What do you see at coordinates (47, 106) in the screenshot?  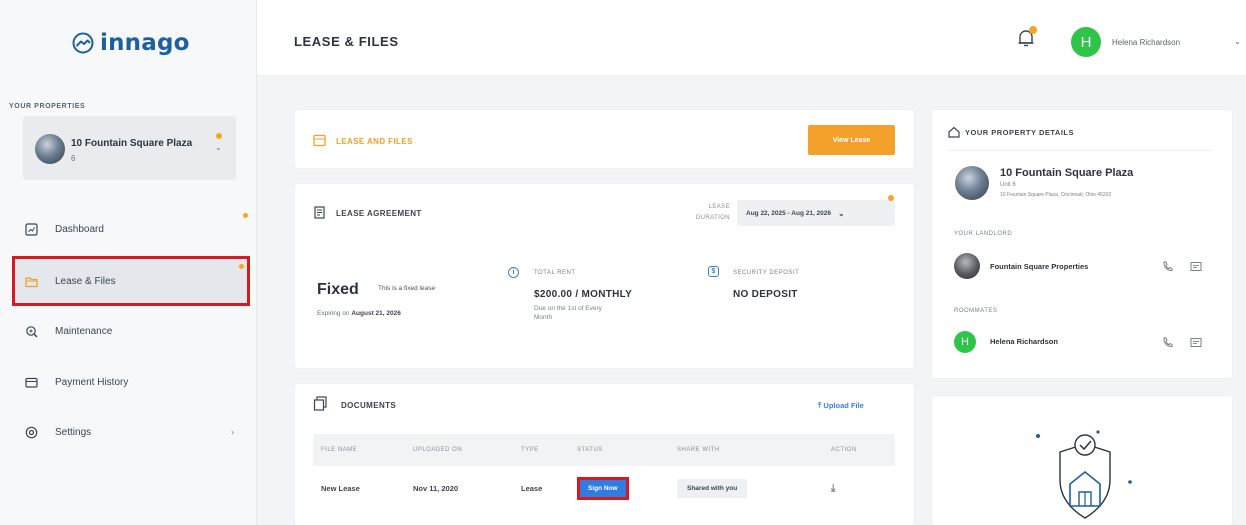 I see `properties-label: YOUR PROPERTIES` at bounding box center [47, 106].